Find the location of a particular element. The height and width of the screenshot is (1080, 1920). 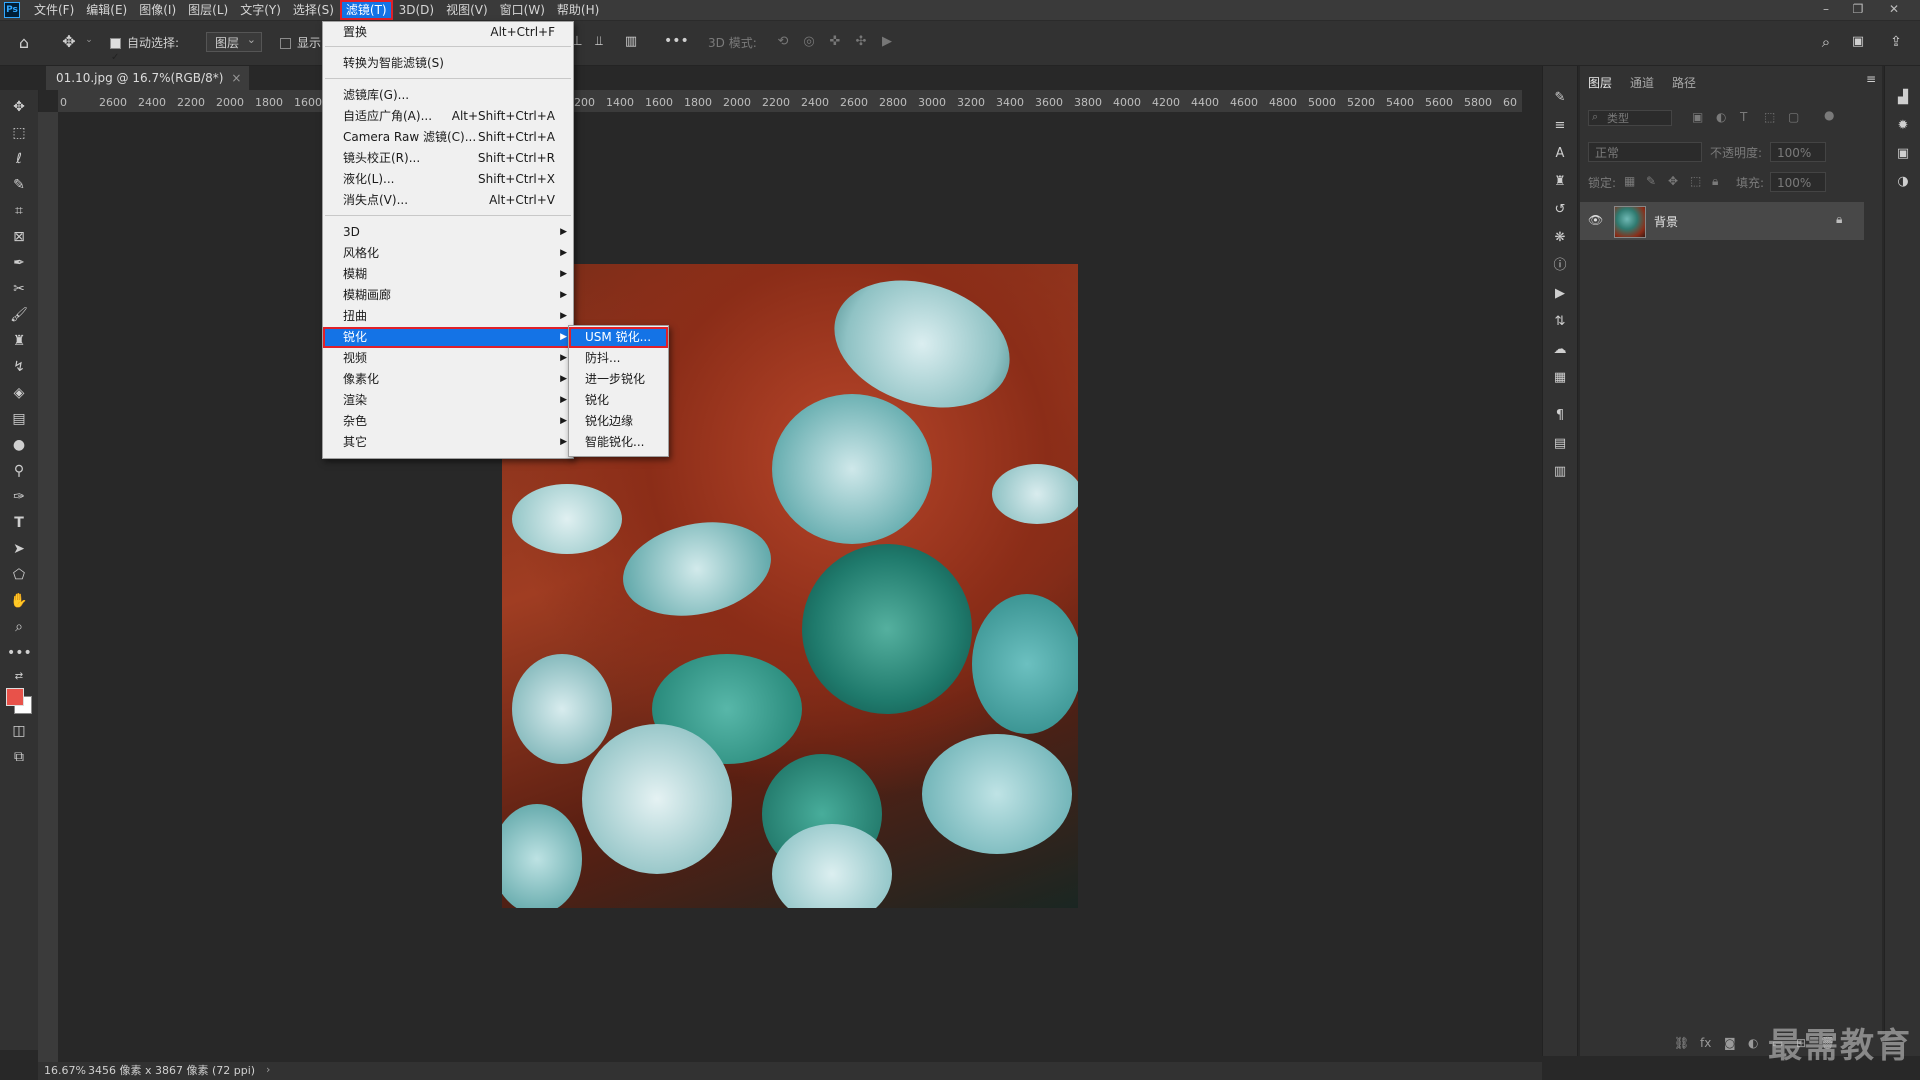

dodge-tool-icon: ⚲ is located at coordinates (19, 471).